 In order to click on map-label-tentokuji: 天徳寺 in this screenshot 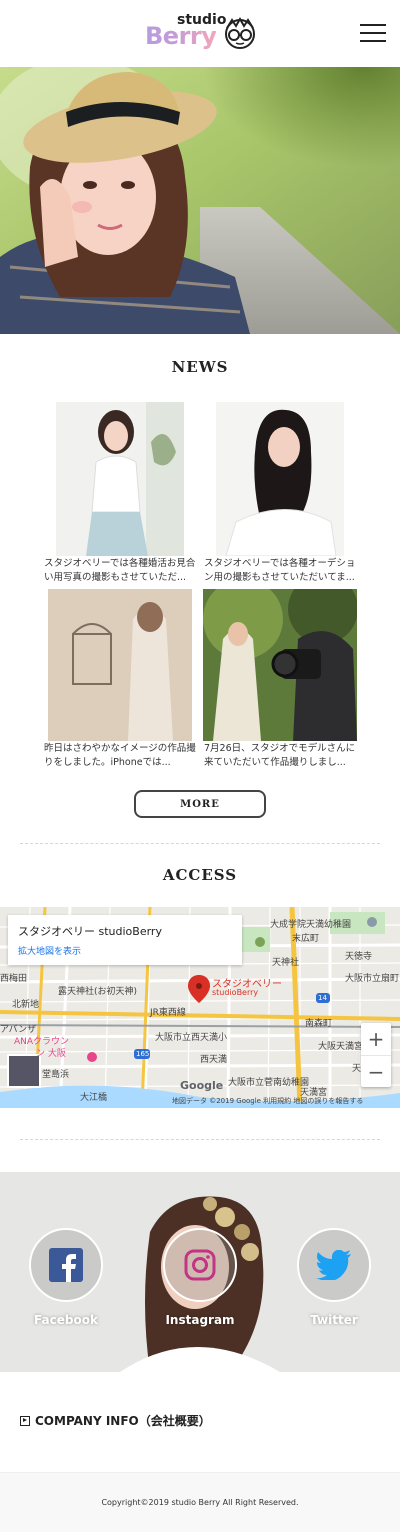, I will do `click(359, 957)`.